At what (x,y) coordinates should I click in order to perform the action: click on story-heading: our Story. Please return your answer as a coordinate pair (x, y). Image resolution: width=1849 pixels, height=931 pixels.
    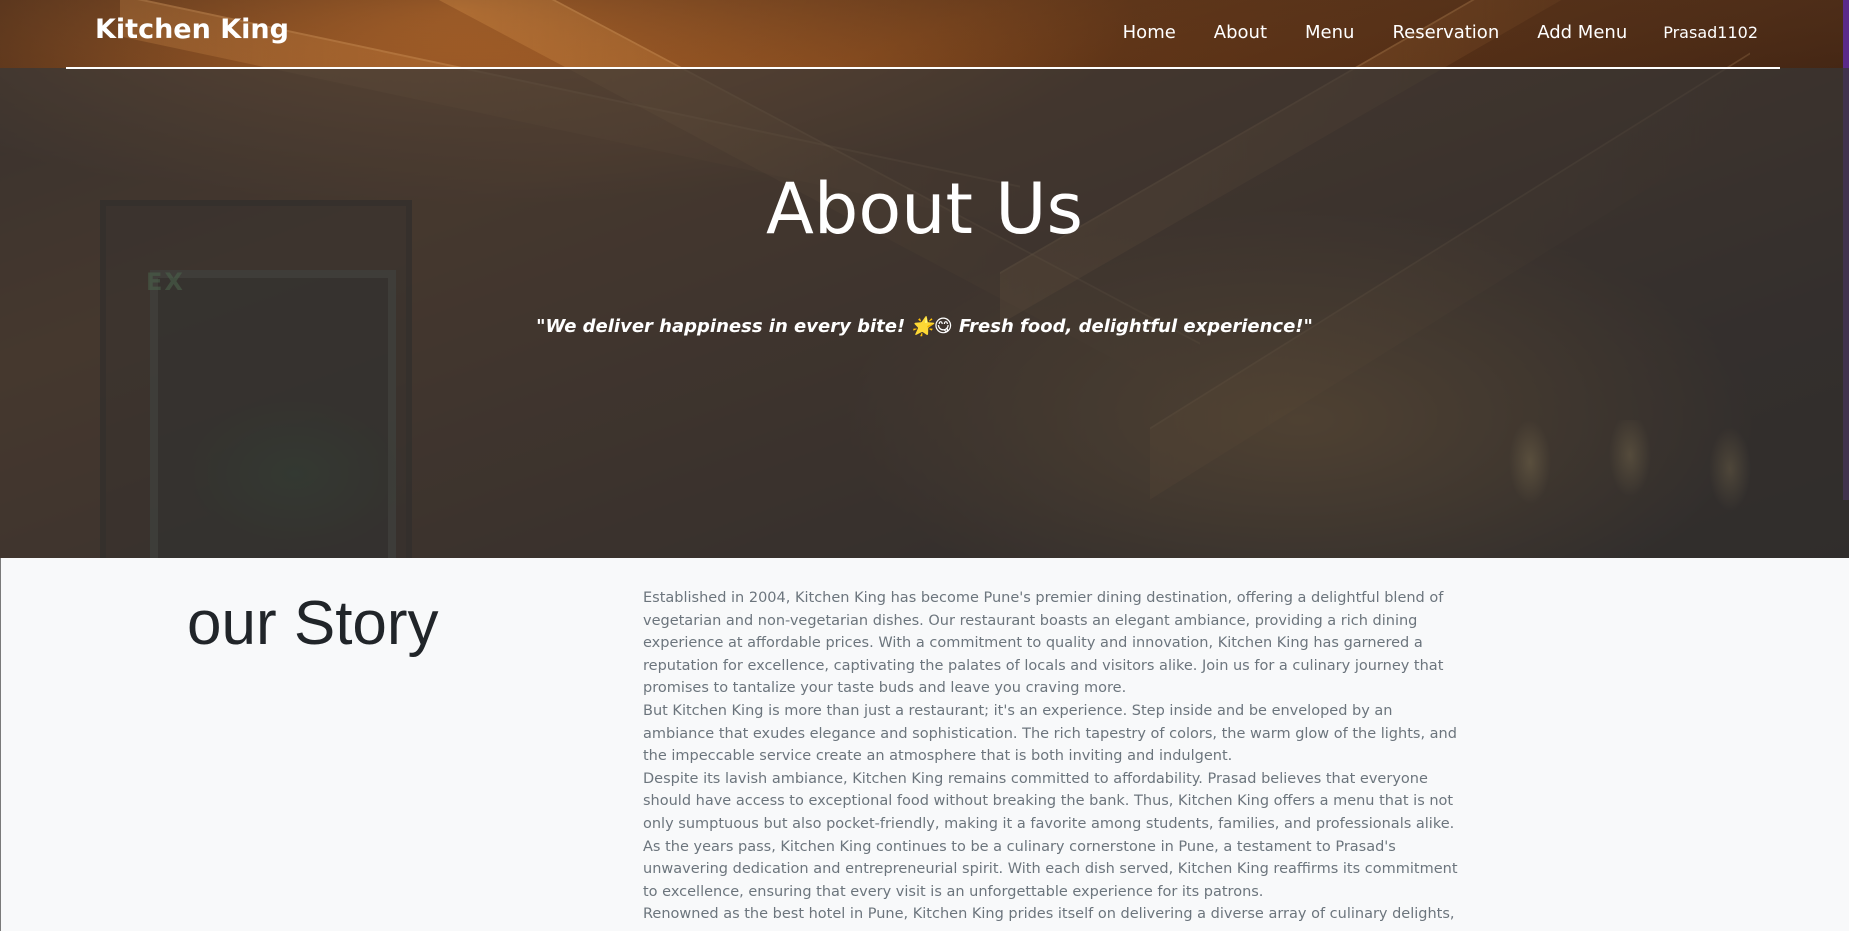
    Looking at the image, I should click on (313, 623).